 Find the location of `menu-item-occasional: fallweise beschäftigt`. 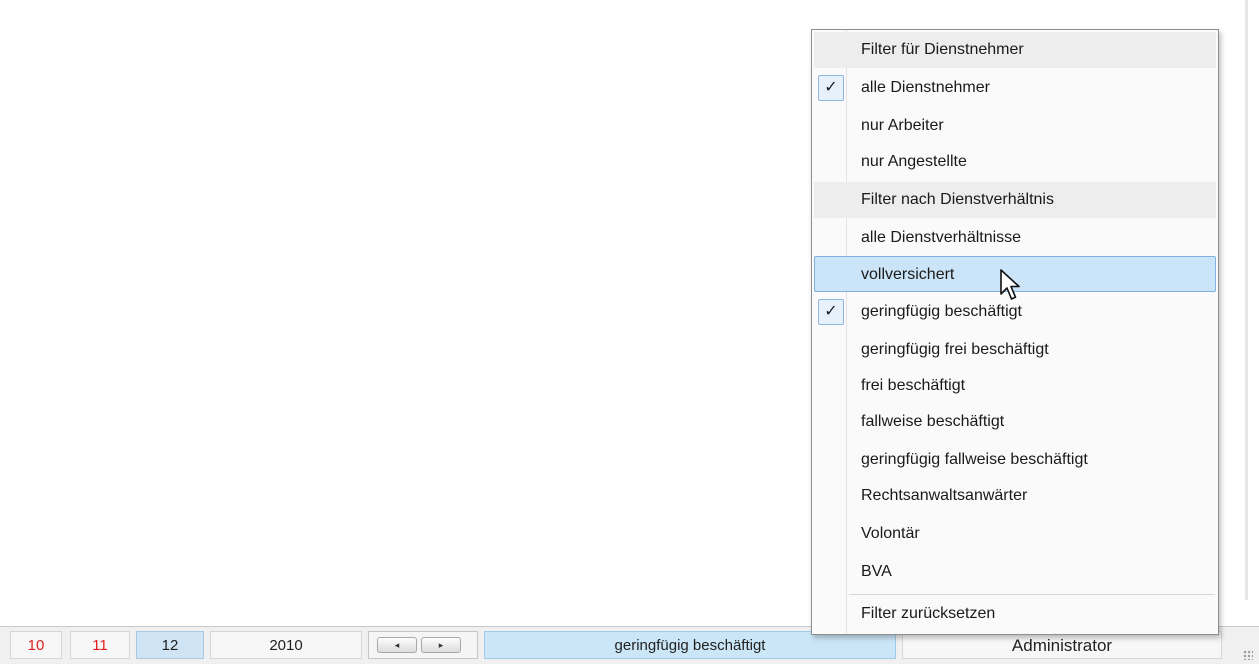

menu-item-occasional: fallweise beschäftigt is located at coordinates (1015, 422).